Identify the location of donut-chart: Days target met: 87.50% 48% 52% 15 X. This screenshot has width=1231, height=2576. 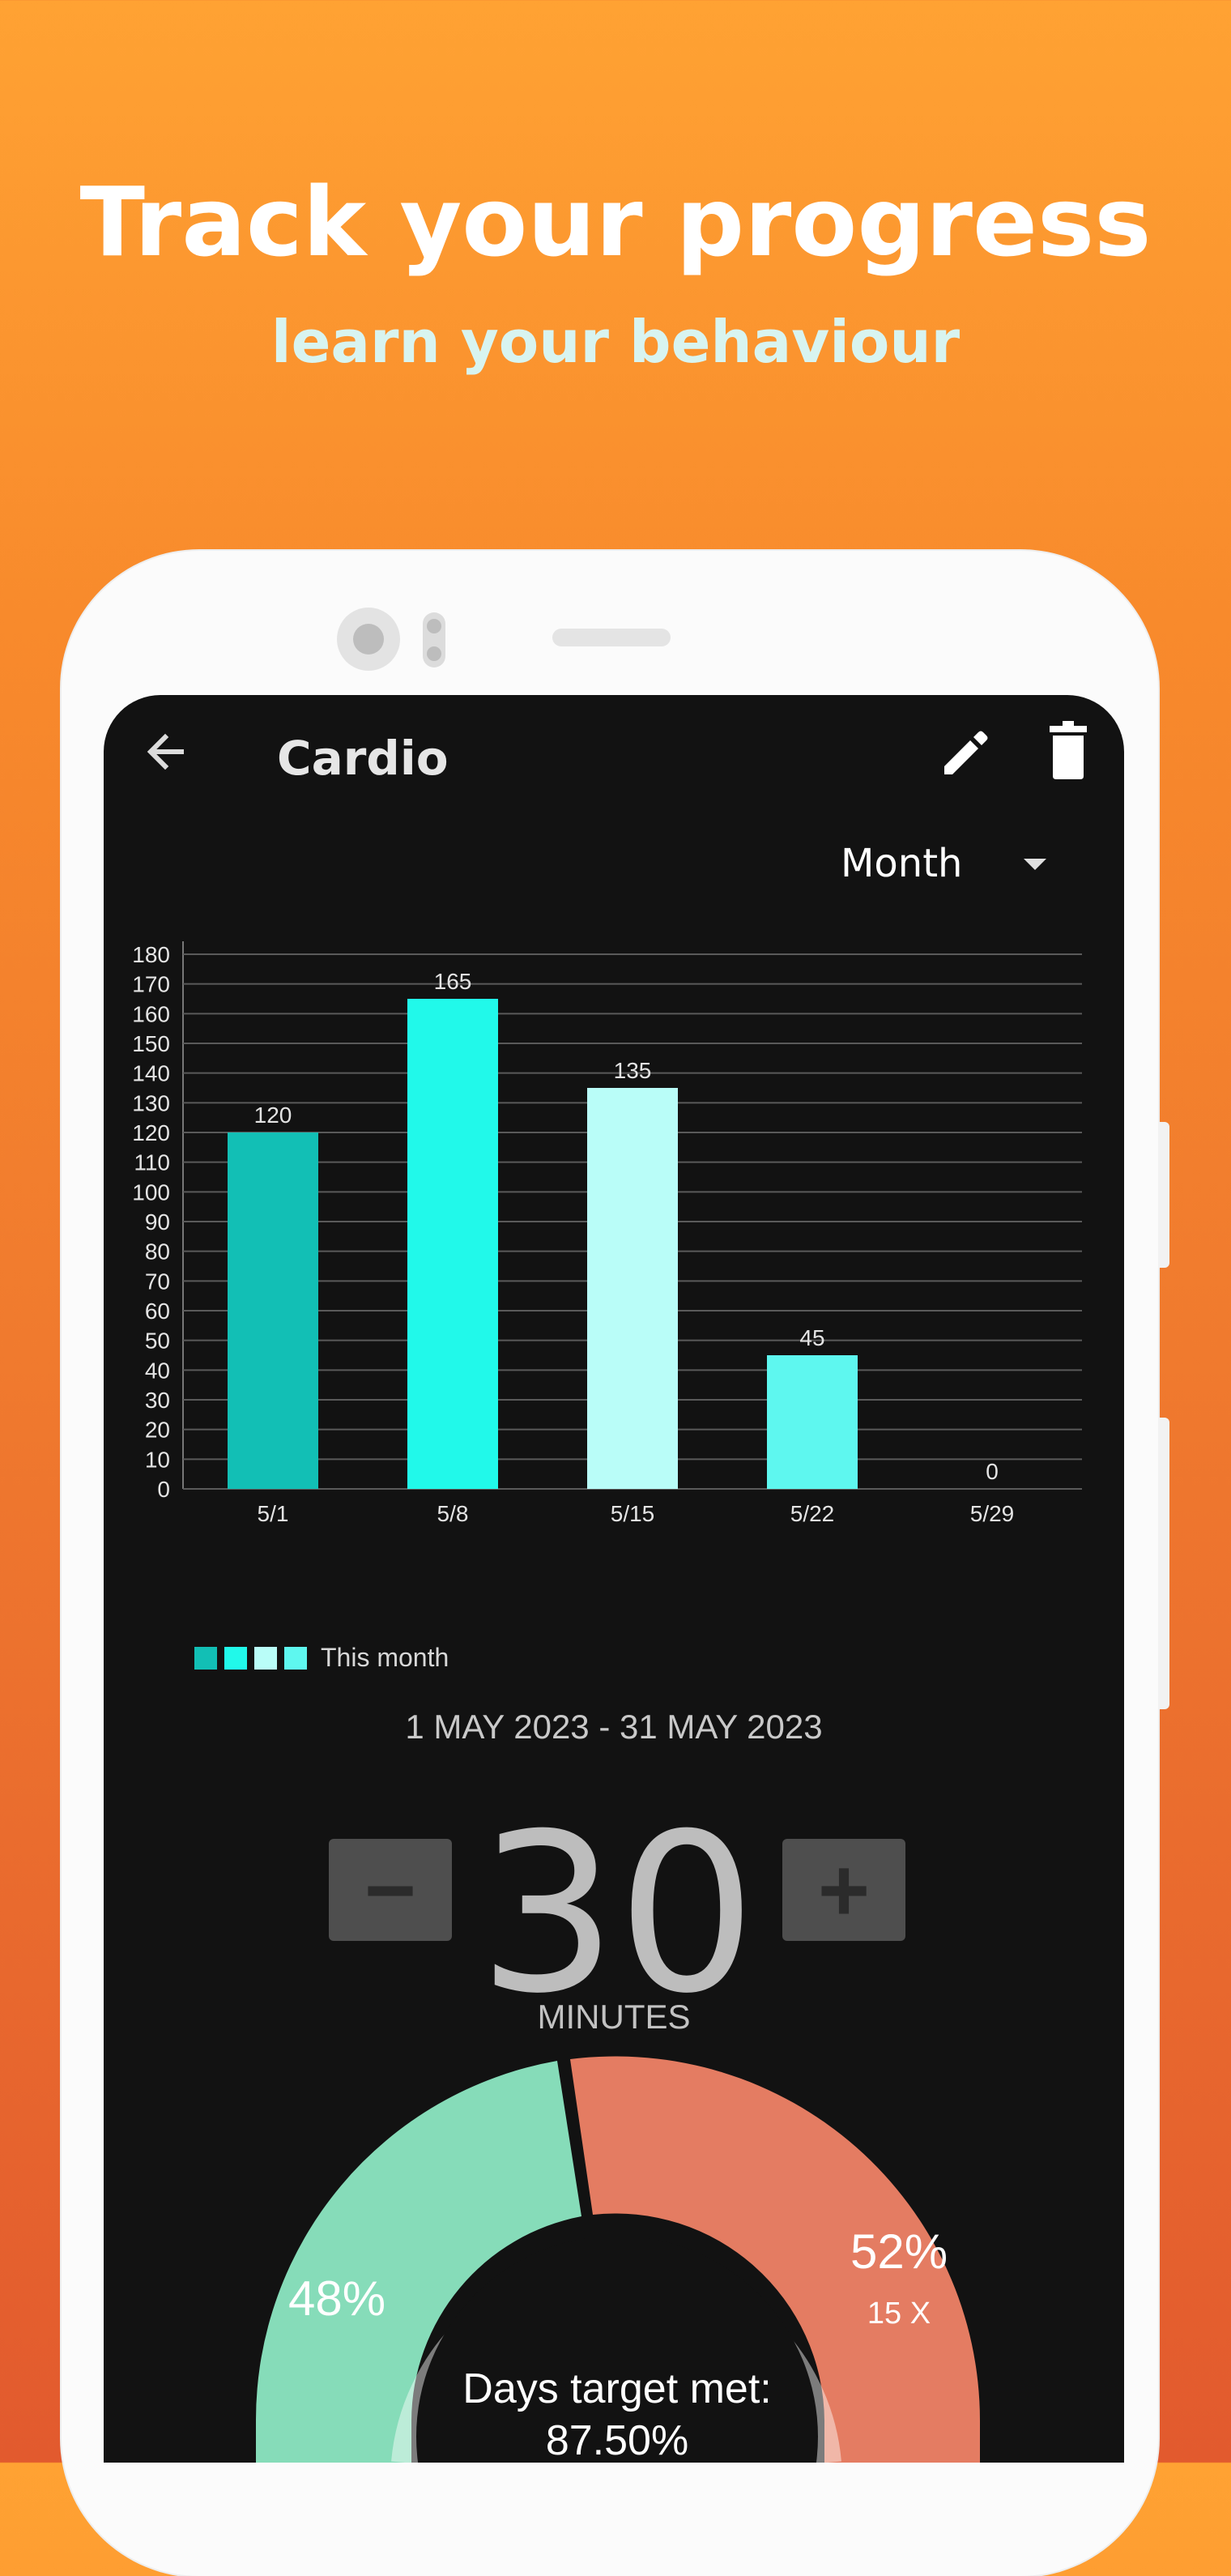
(617, 2259).